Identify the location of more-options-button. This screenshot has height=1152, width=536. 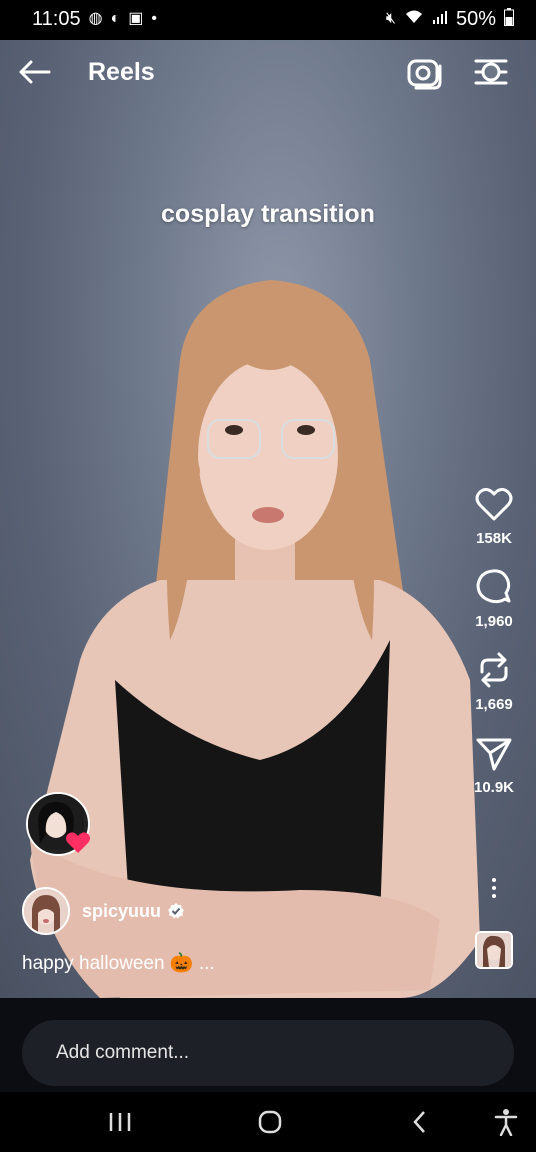
(494, 888).